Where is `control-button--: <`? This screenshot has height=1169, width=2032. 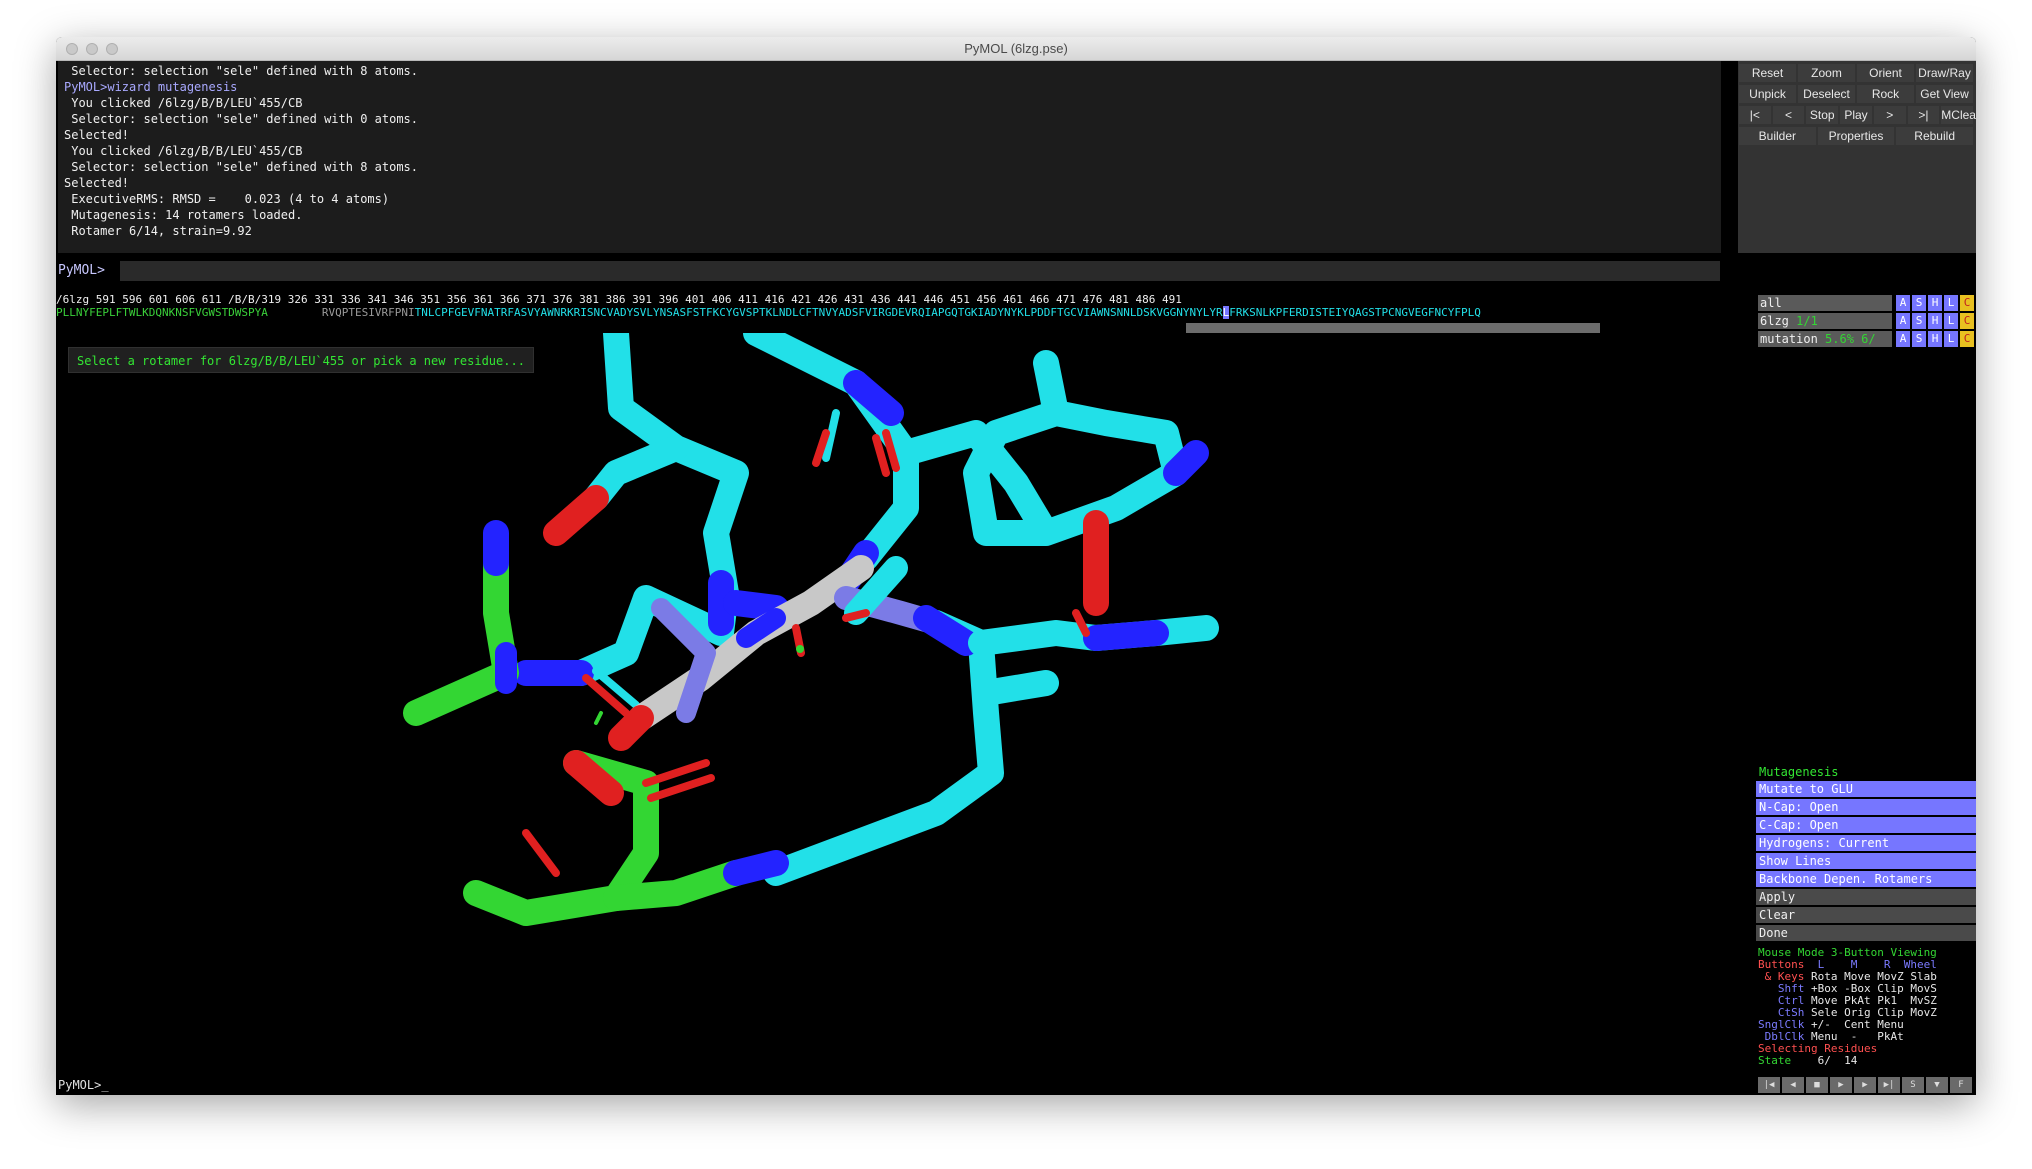 control-button--: < is located at coordinates (1788, 115).